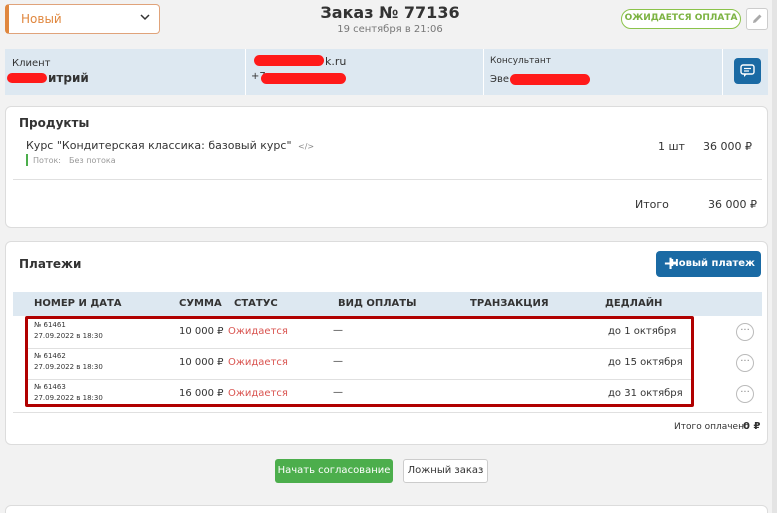 The height and width of the screenshot is (513, 777). What do you see at coordinates (757, 21) in the screenshot?
I see `pencil-icon` at bounding box center [757, 21].